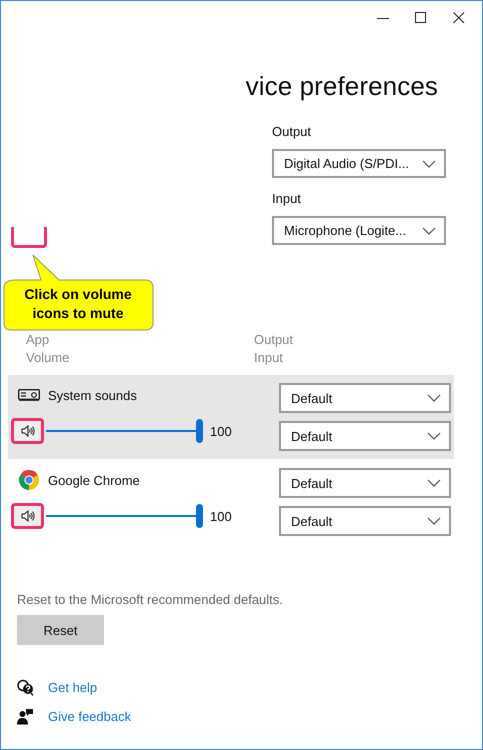 The width and height of the screenshot is (483, 750). I want to click on column-header: Output, so click(274, 340).